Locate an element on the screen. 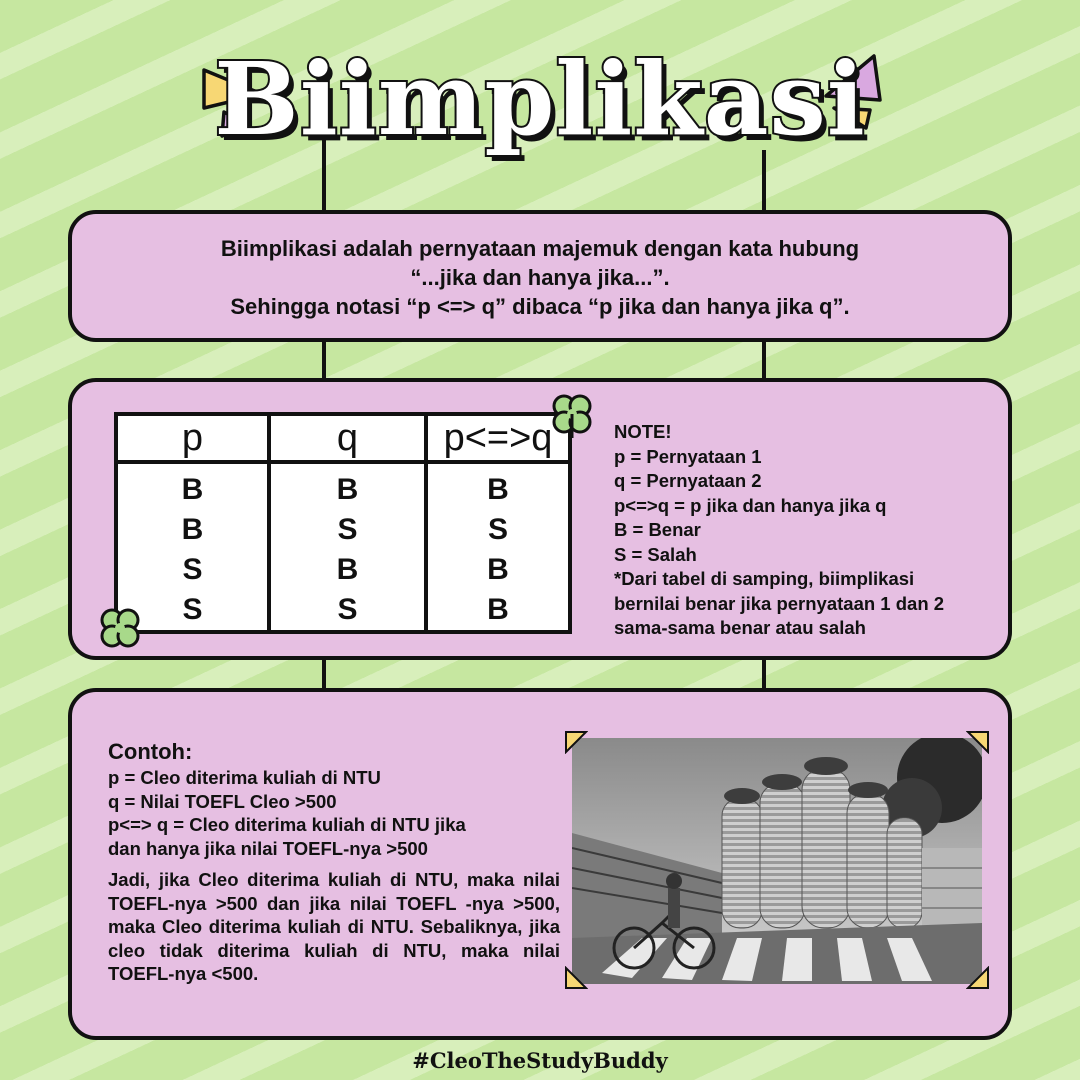  hashtag: #CleoTheStudyBuddy is located at coordinates (540, 1060).